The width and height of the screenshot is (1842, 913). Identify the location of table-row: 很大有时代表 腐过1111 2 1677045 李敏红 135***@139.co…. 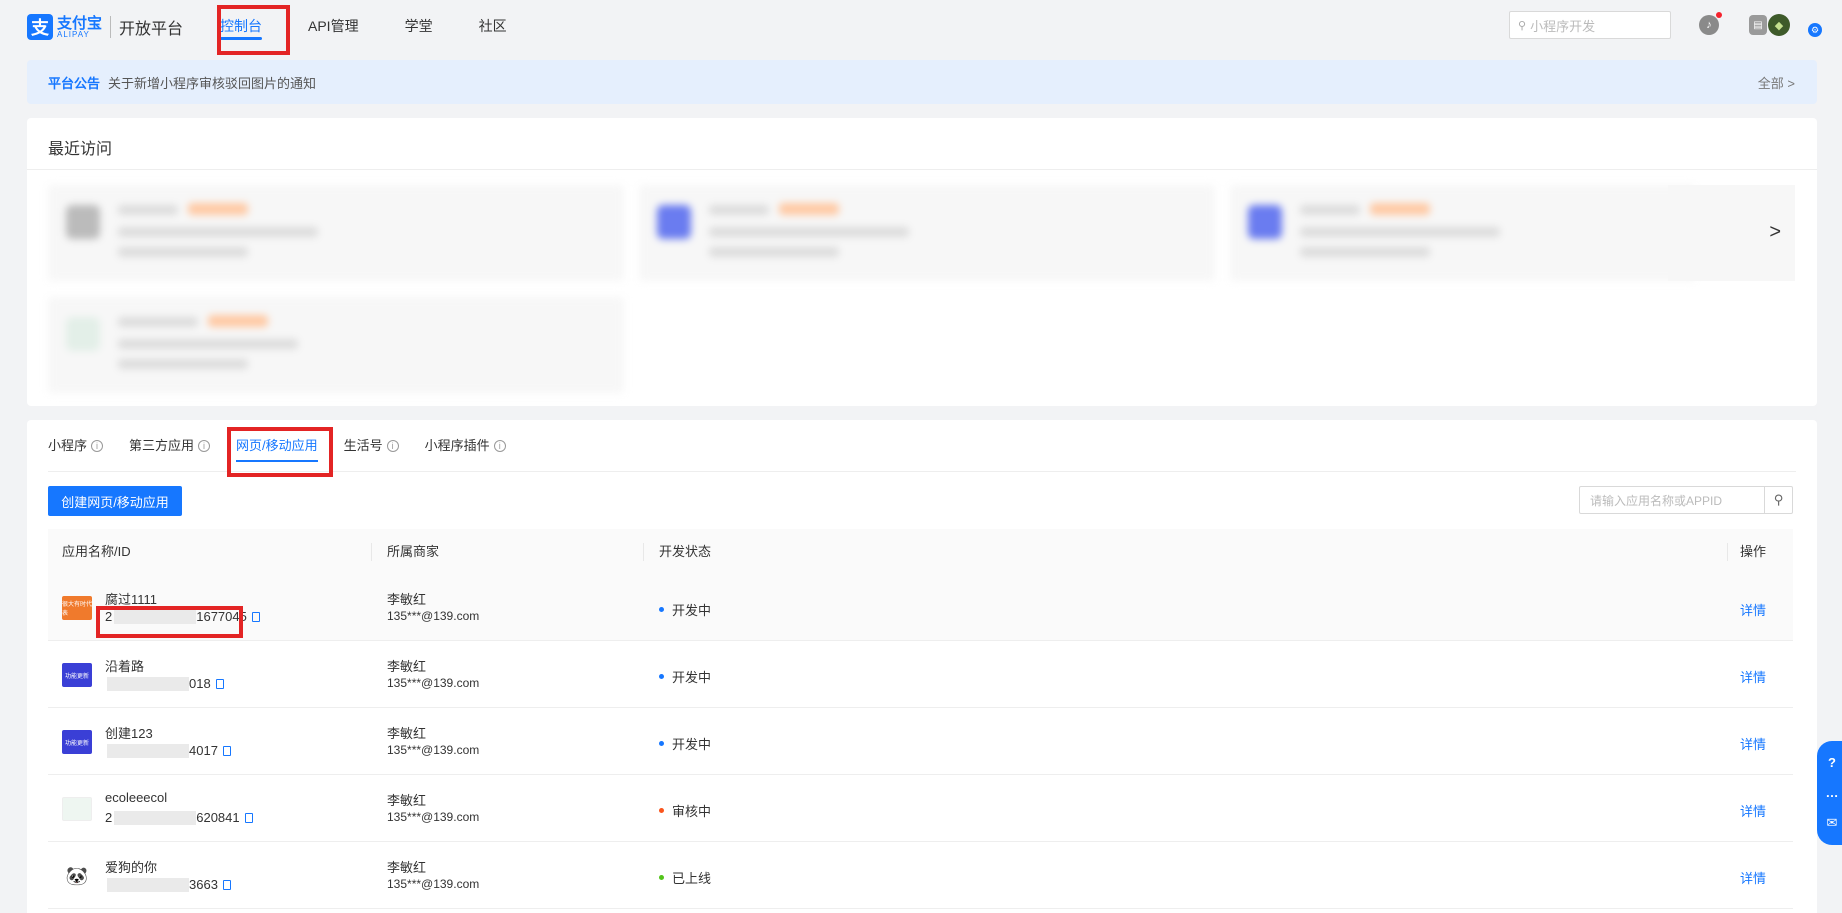
(920, 607).